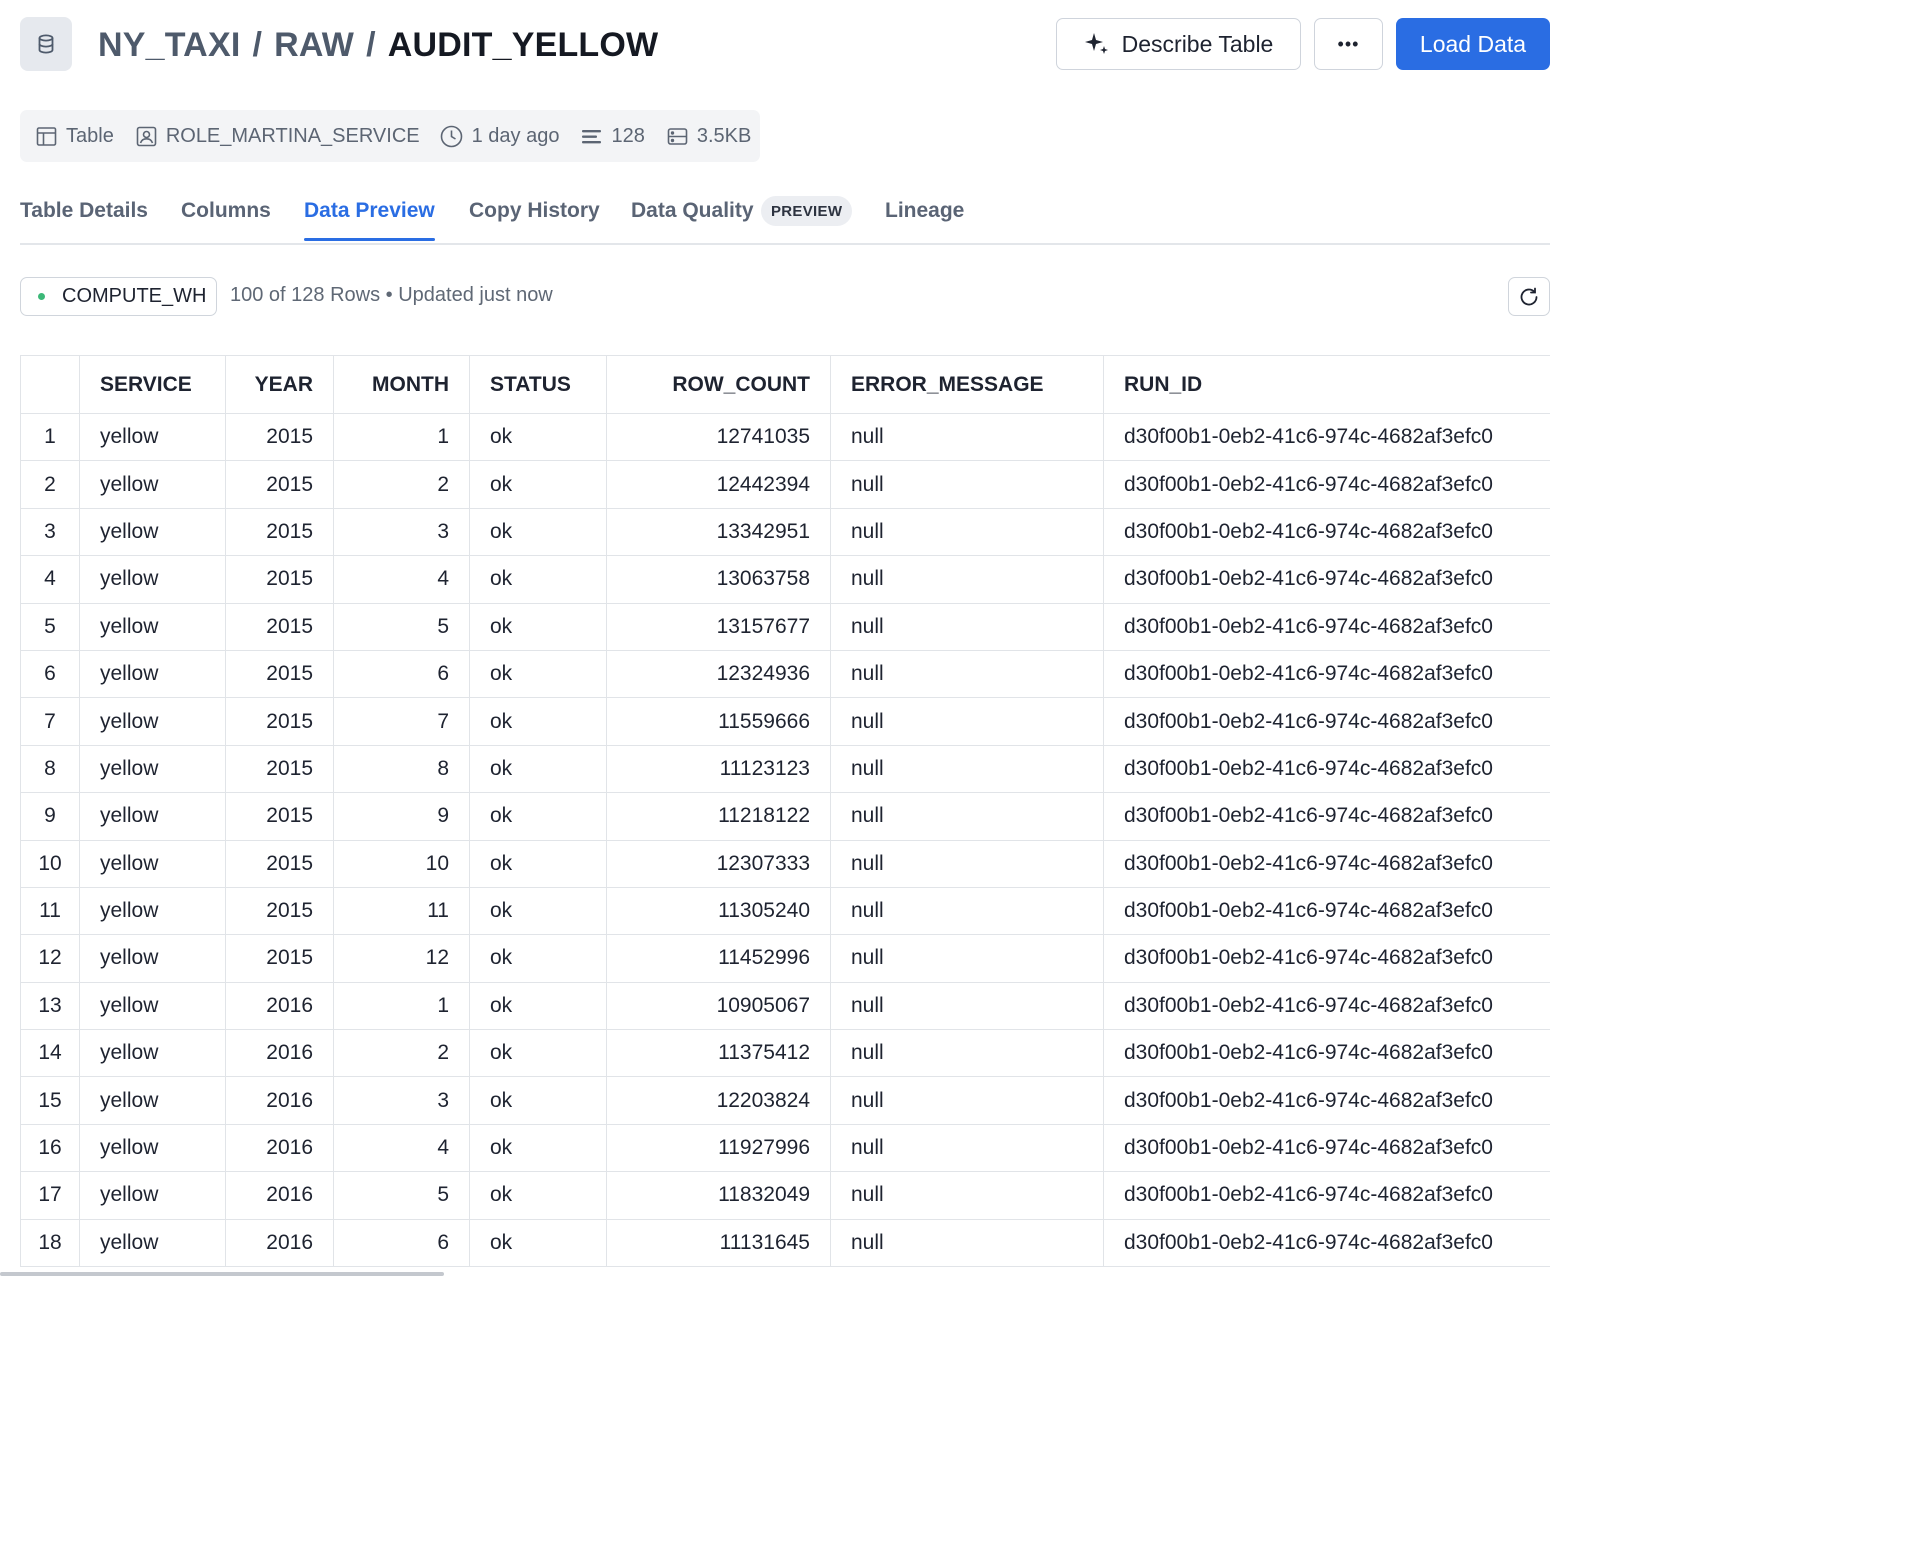 This screenshot has width=1918, height=1558. I want to click on tab-columns: Columns, so click(226, 211).